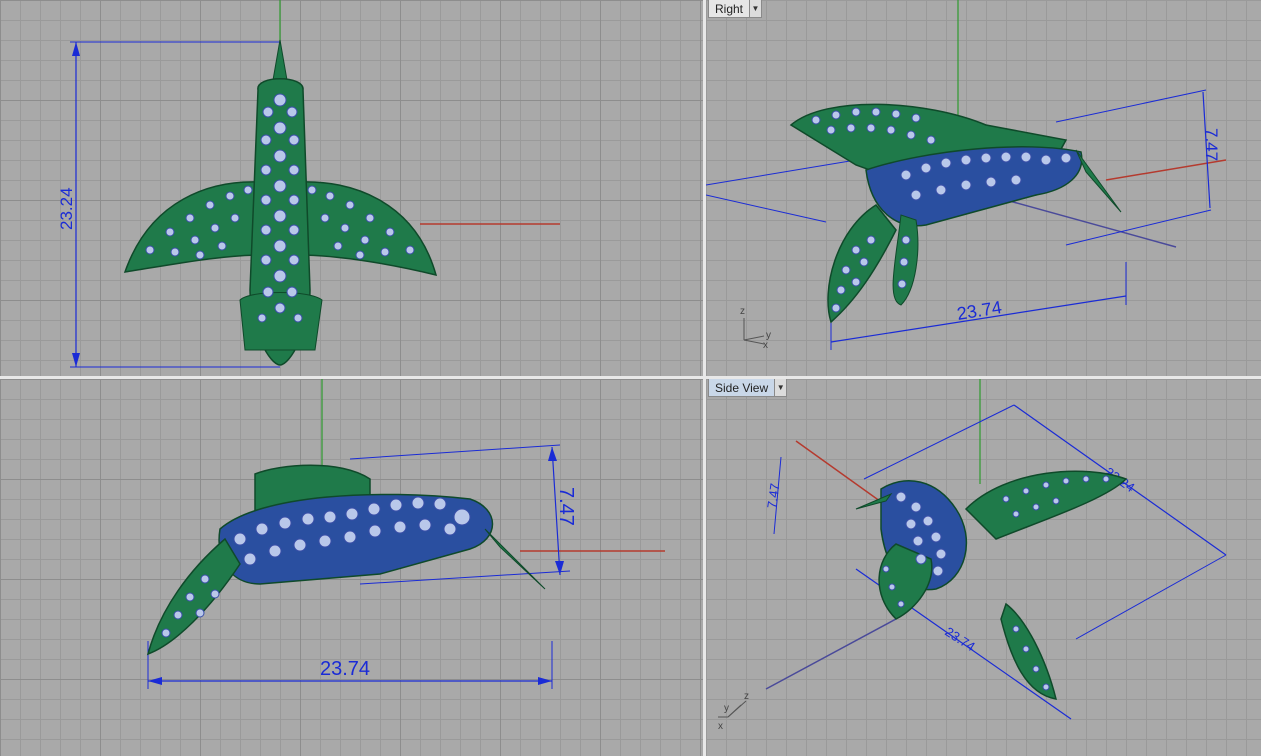 The image size is (1261, 756). I want to click on viewport-splitter-horizontal, so click(630, 377).